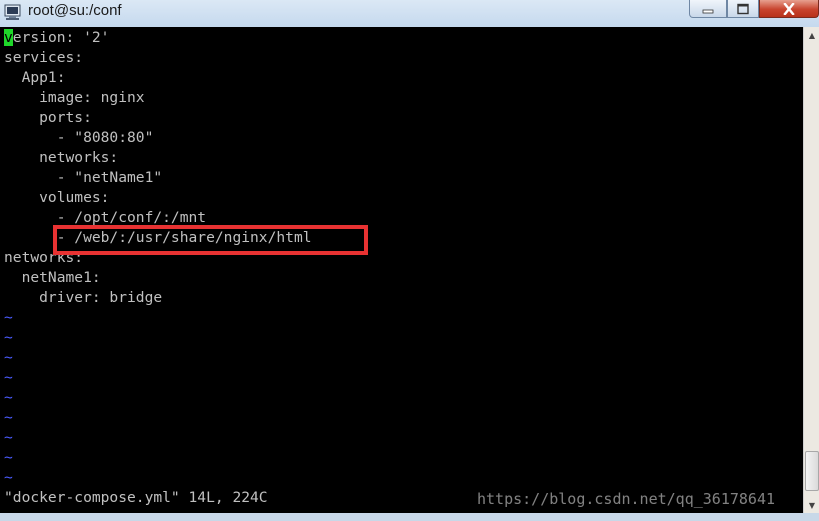 This screenshot has height=521, width=819. I want to click on editor-line-1: version: '2', so click(57, 37).